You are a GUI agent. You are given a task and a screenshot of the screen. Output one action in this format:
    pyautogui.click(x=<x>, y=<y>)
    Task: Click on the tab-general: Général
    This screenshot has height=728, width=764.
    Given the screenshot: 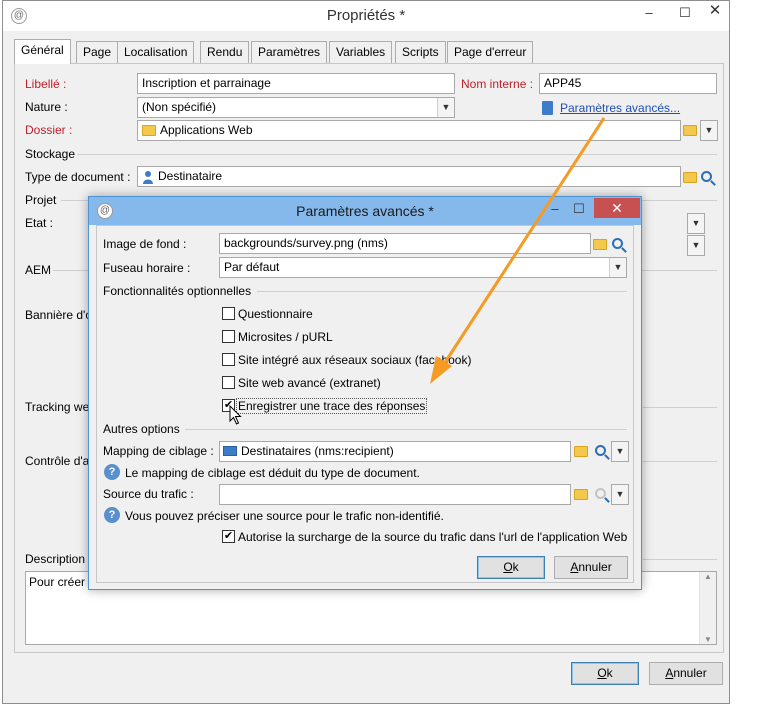 What is the action you would take?
    pyautogui.click(x=42, y=51)
    